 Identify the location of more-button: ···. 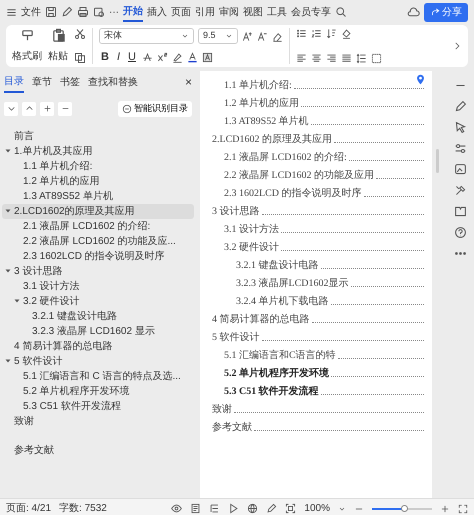
(114, 12).